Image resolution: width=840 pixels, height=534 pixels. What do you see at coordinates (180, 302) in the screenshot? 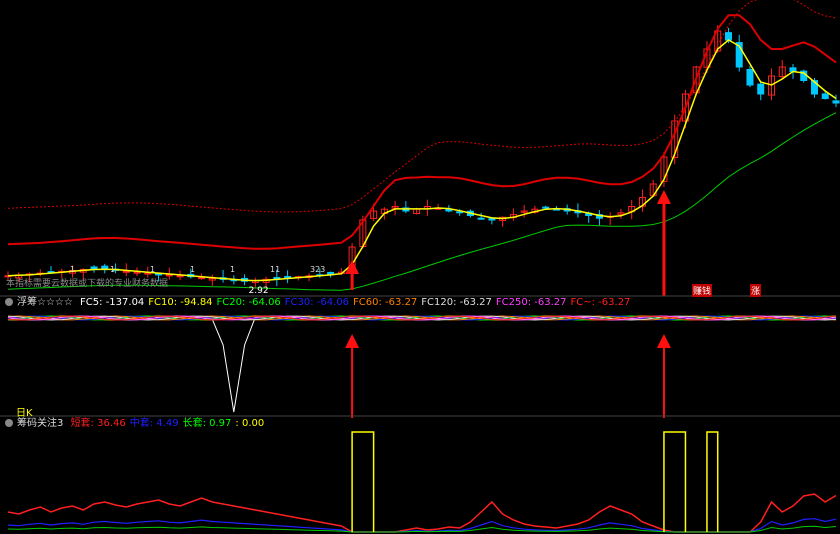
I see `legend-item: FC10: -94.84` at bounding box center [180, 302].